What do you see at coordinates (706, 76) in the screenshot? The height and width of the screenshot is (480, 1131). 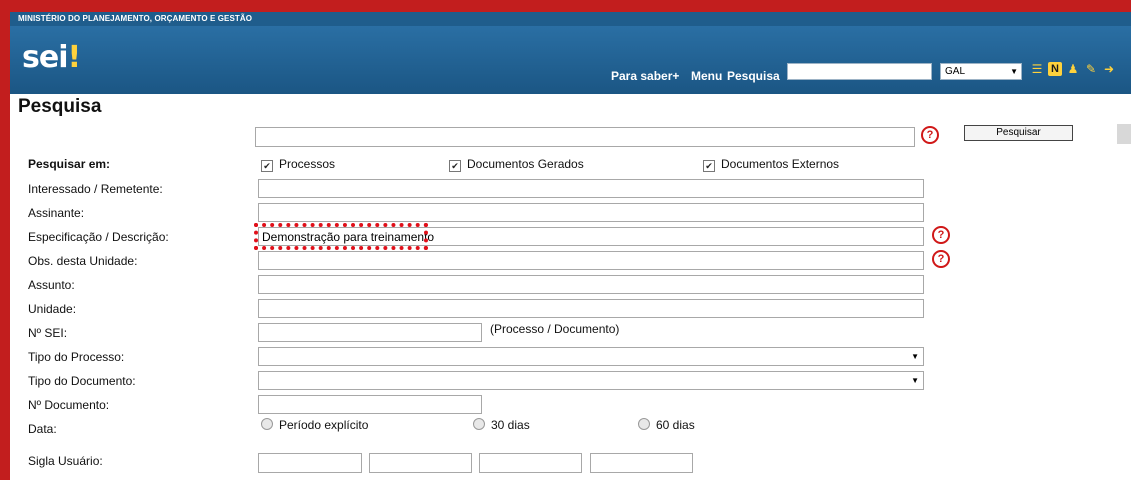 I see `nav-menu: Menu` at bounding box center [706, 76].